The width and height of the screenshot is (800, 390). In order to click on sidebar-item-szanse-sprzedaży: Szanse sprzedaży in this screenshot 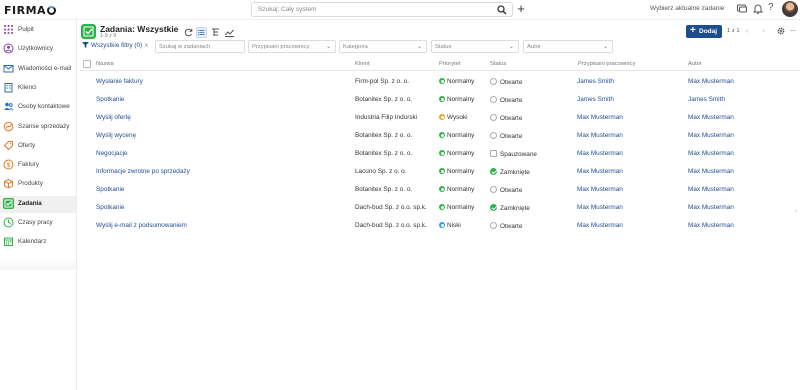, I will do `click(38, 127)`.